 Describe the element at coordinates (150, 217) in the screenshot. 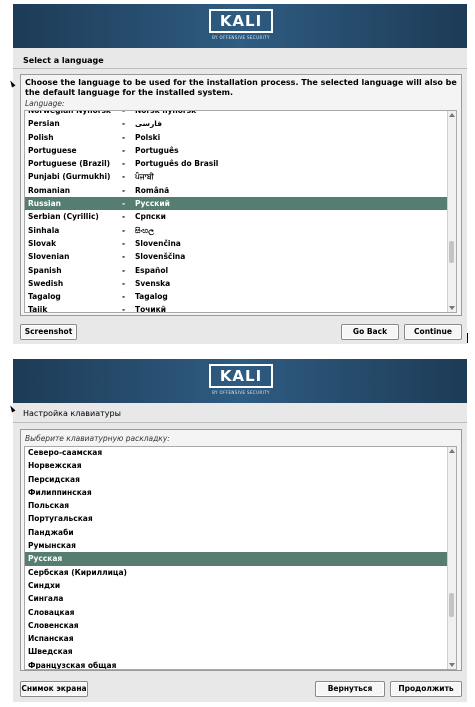

I see `native-name: Српски` at that location.